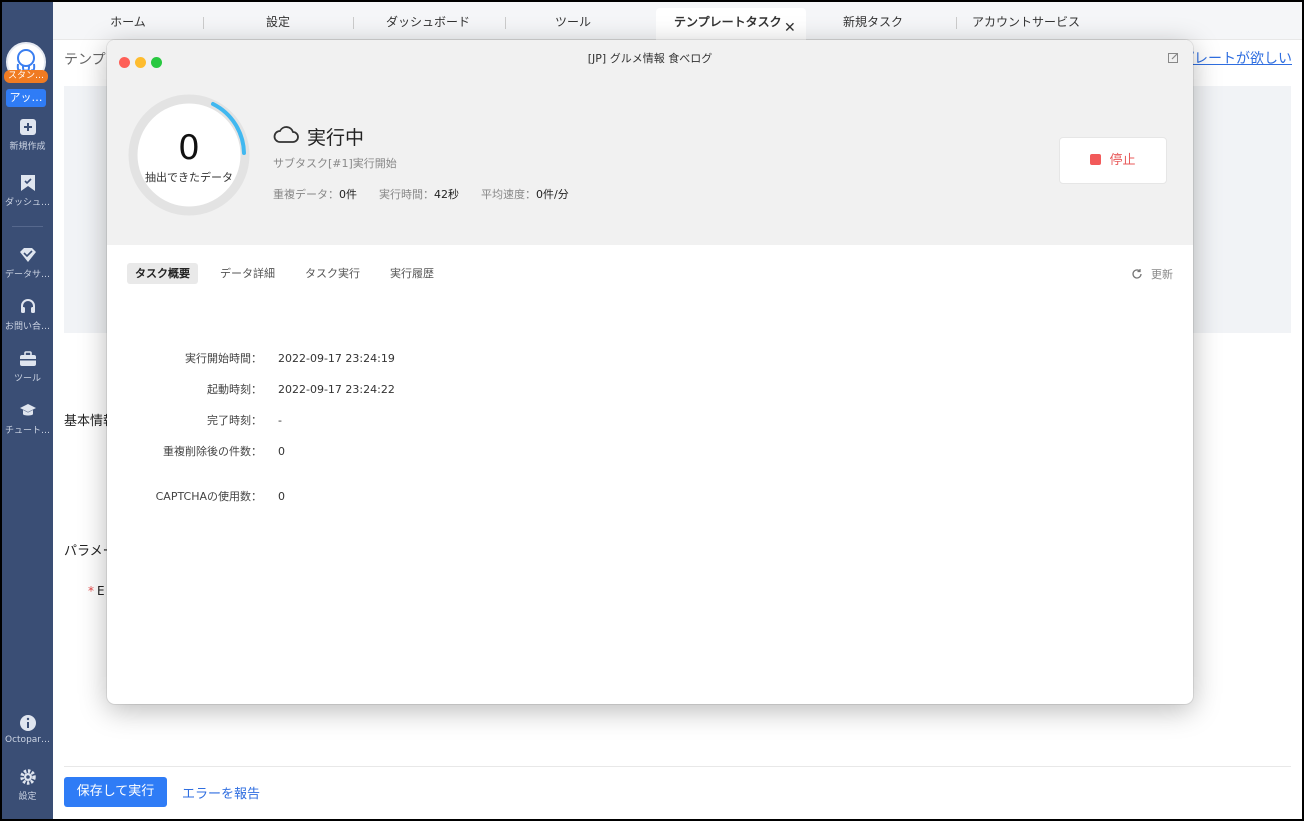  Describe the element at coordinates (27, 306) in the screenshot. I see `headset-icon` at that location.